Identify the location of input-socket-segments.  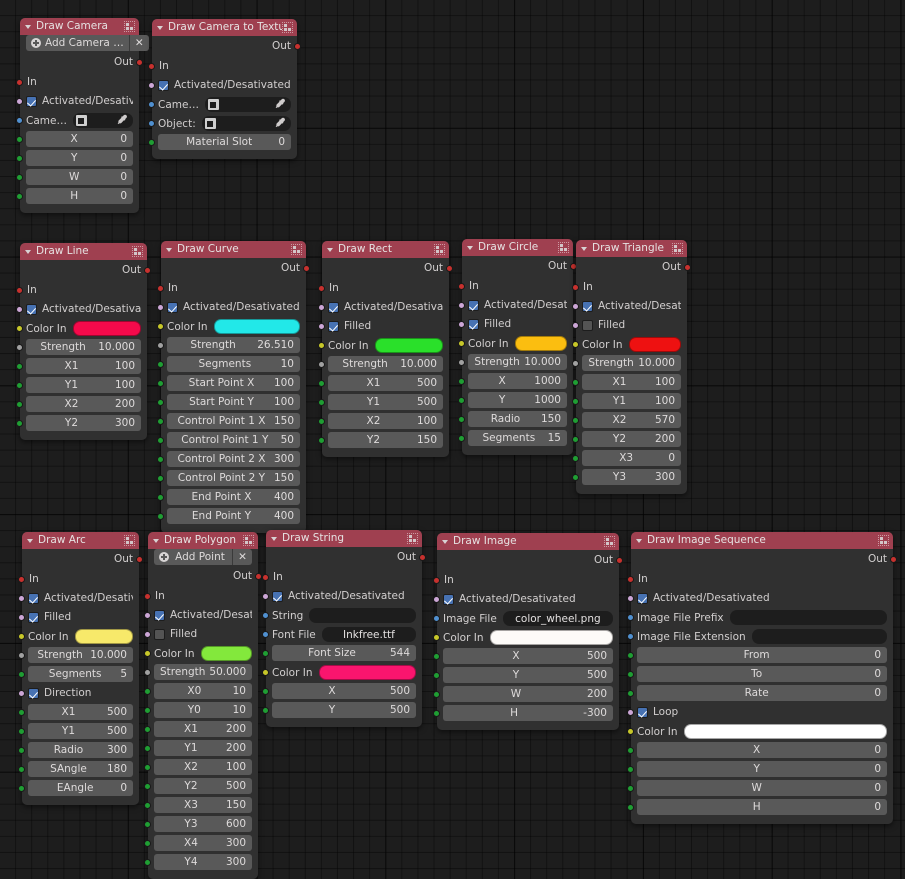
(461, 438).